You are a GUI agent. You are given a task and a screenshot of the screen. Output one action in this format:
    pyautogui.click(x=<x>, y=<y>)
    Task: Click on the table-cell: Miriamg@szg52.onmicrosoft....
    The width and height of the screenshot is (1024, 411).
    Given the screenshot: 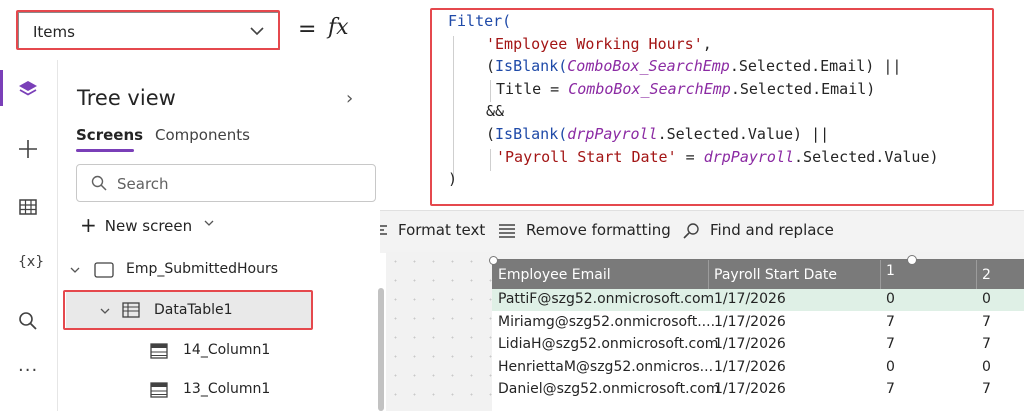 What is the action you would take?
    pyautogui.click(x=607, y=321)
    